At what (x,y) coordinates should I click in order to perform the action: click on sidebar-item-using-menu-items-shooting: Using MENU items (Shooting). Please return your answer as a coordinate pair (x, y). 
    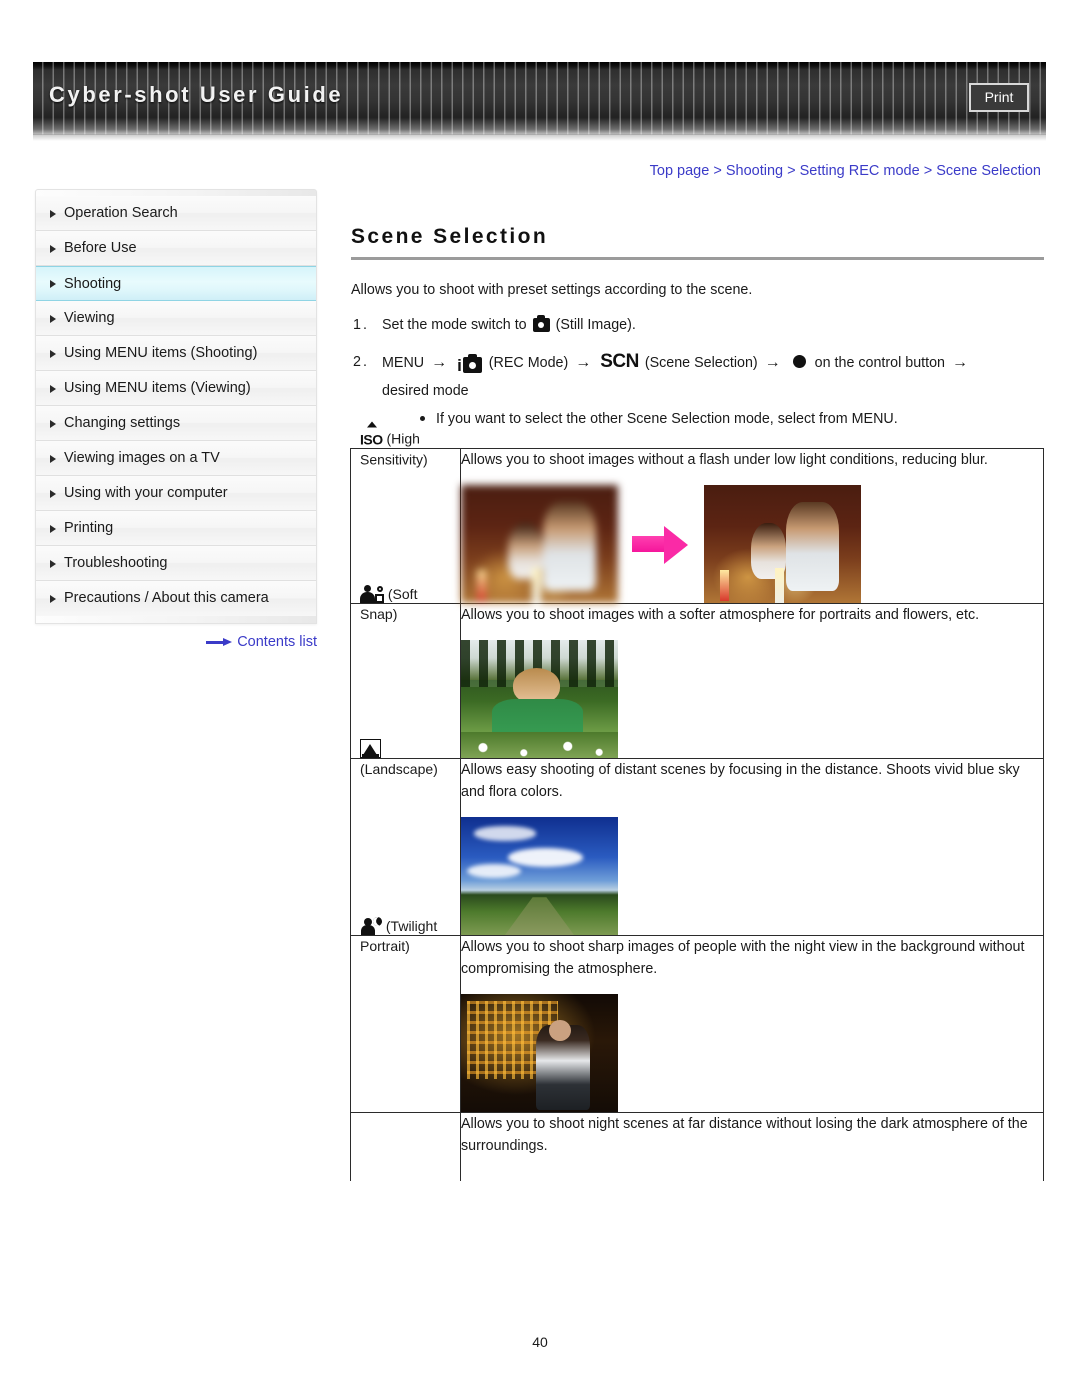
    Looking at the image, I should click on (176, 353).